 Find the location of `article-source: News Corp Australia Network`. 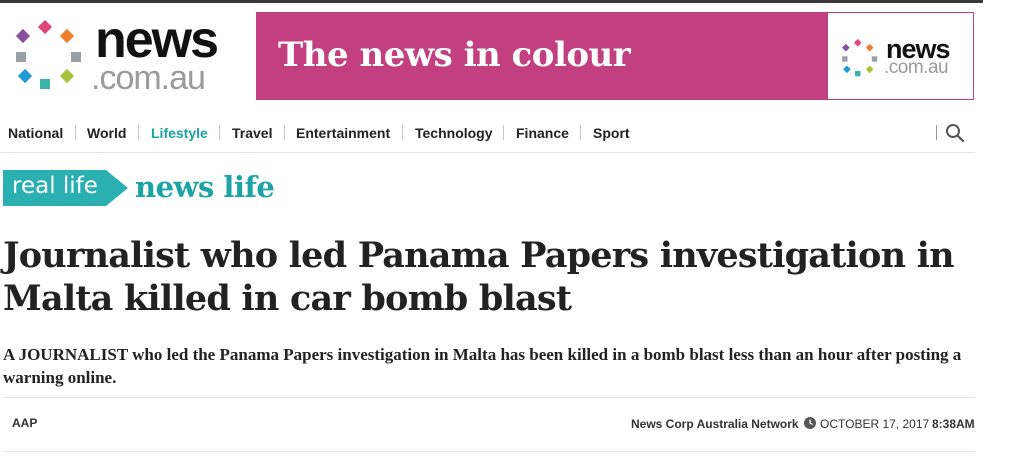

article-source: News Corp Australia Network is located at coordinates (715, 424).